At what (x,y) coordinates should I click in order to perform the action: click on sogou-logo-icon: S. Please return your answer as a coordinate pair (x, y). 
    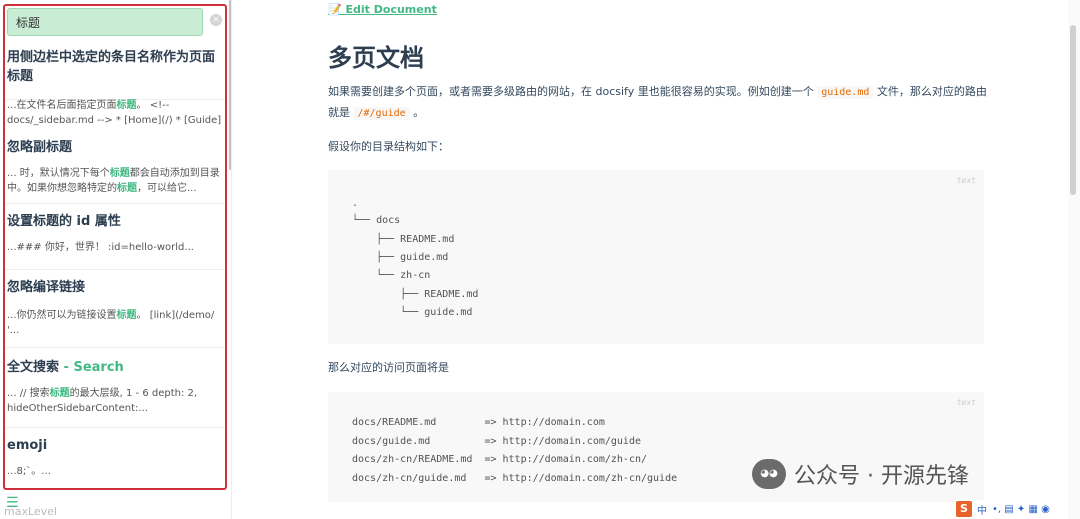
    Looking at the image, I should click on (964, 509).